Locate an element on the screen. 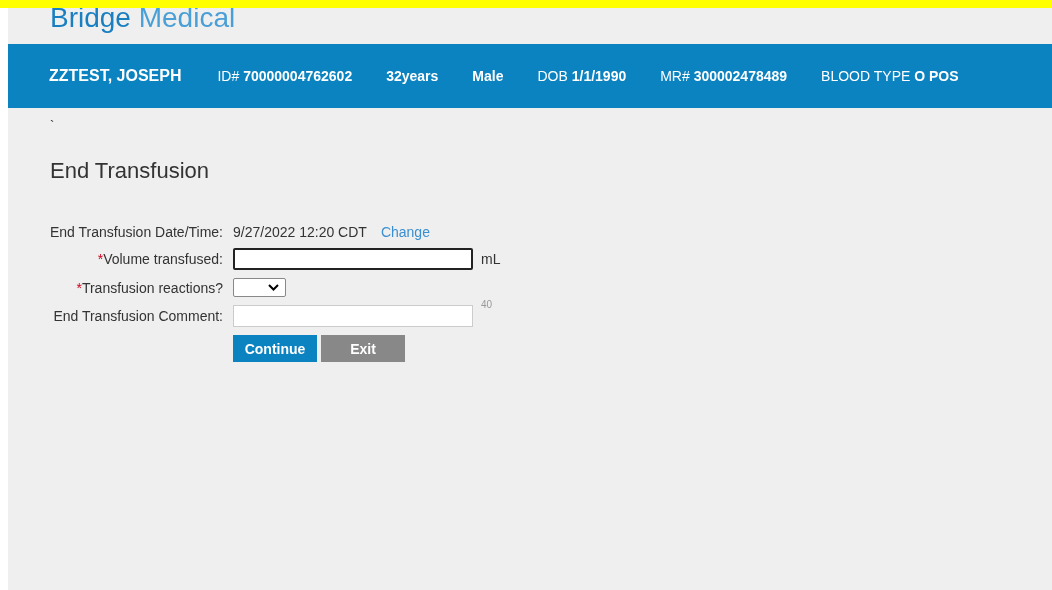  page-title: End Transfusion is located at coordinates (130, 171).